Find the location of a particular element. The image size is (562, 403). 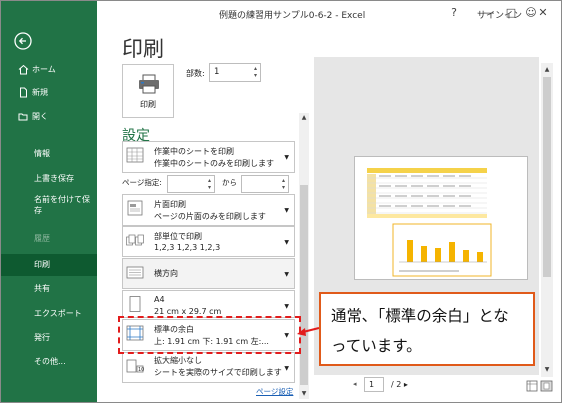

maximize-icon: □ is located at coordinates (511, 13).